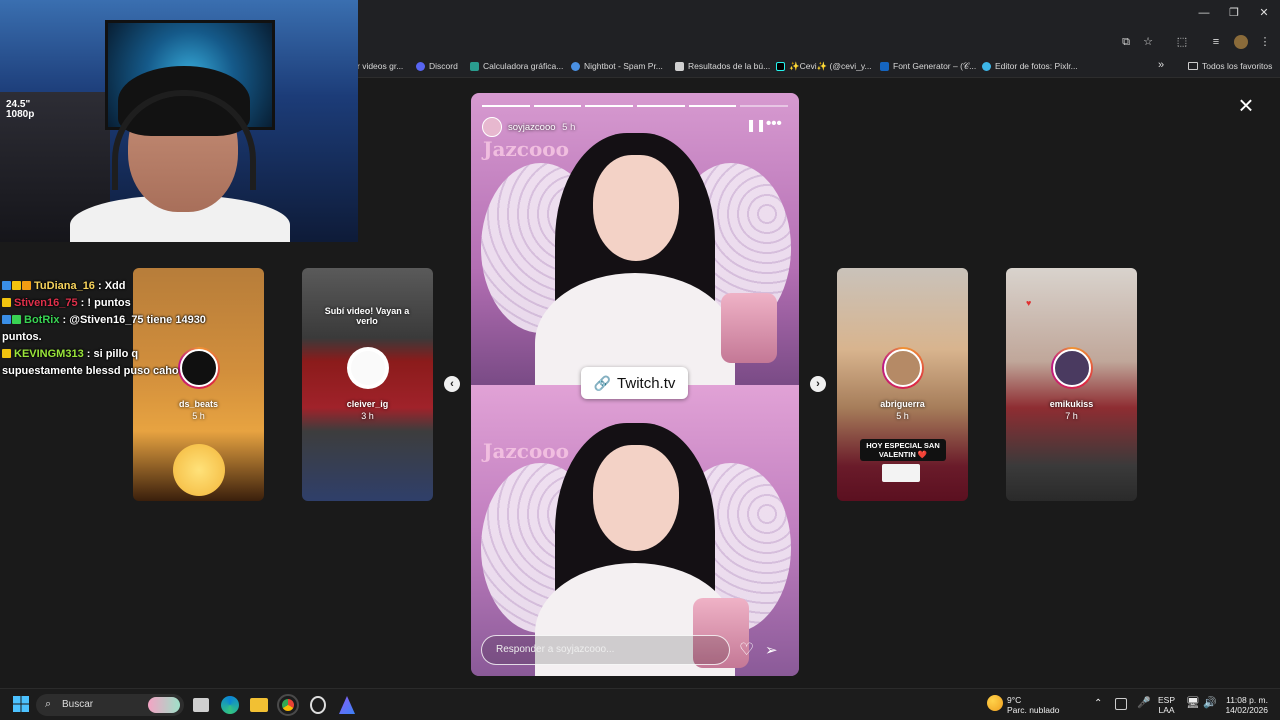 The width and height of the screenshot is (1280, 720). I want to click on nightbot-icon, so click(575, 66).